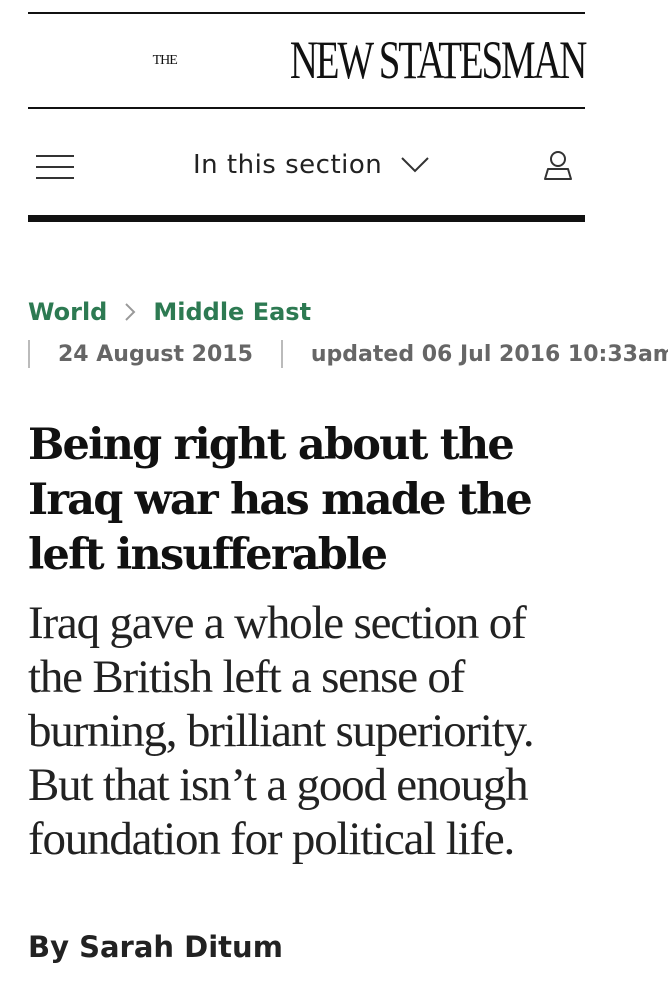 The width and height of the screenshot is (668, 1000). I want to click on published-date: 24 August 2015, so click(155, 354).